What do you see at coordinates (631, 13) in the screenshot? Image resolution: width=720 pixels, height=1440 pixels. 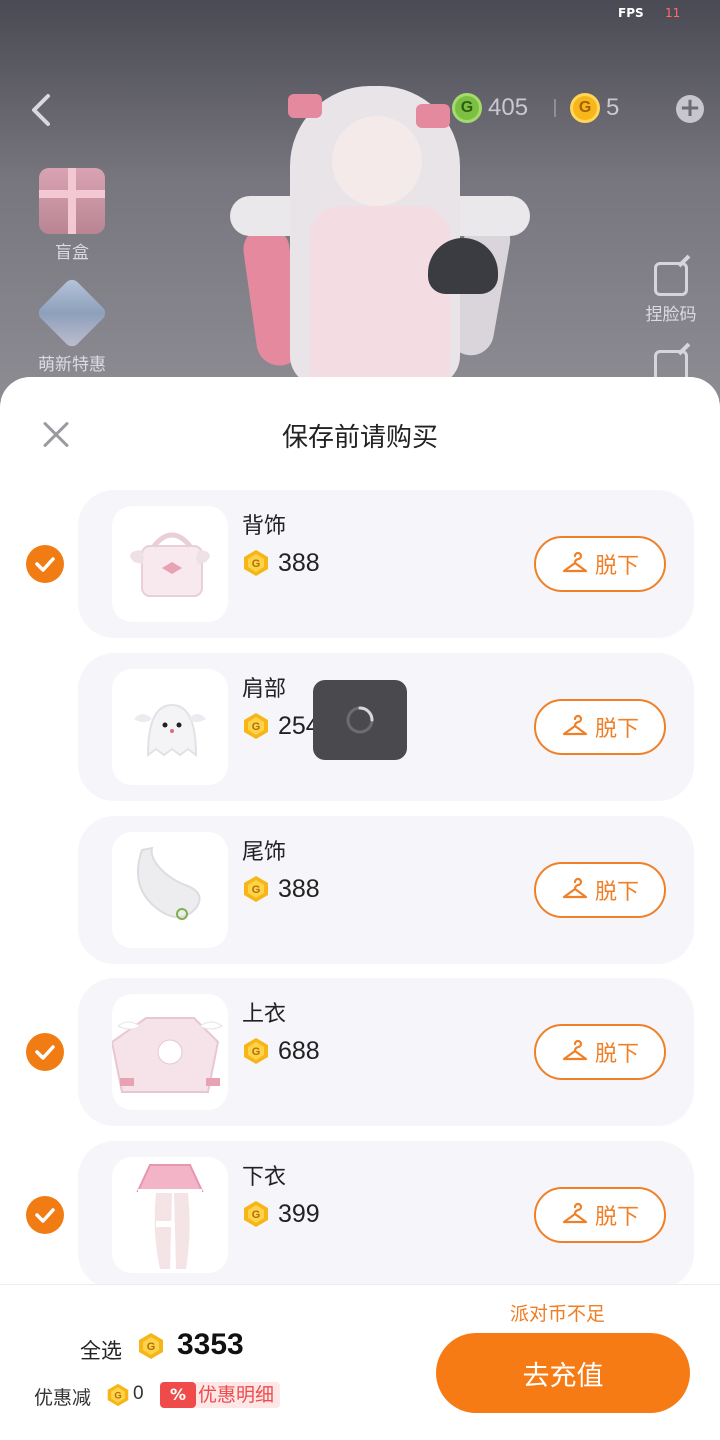 I see `fps-label: FPS` at bounding box center [631, 13].